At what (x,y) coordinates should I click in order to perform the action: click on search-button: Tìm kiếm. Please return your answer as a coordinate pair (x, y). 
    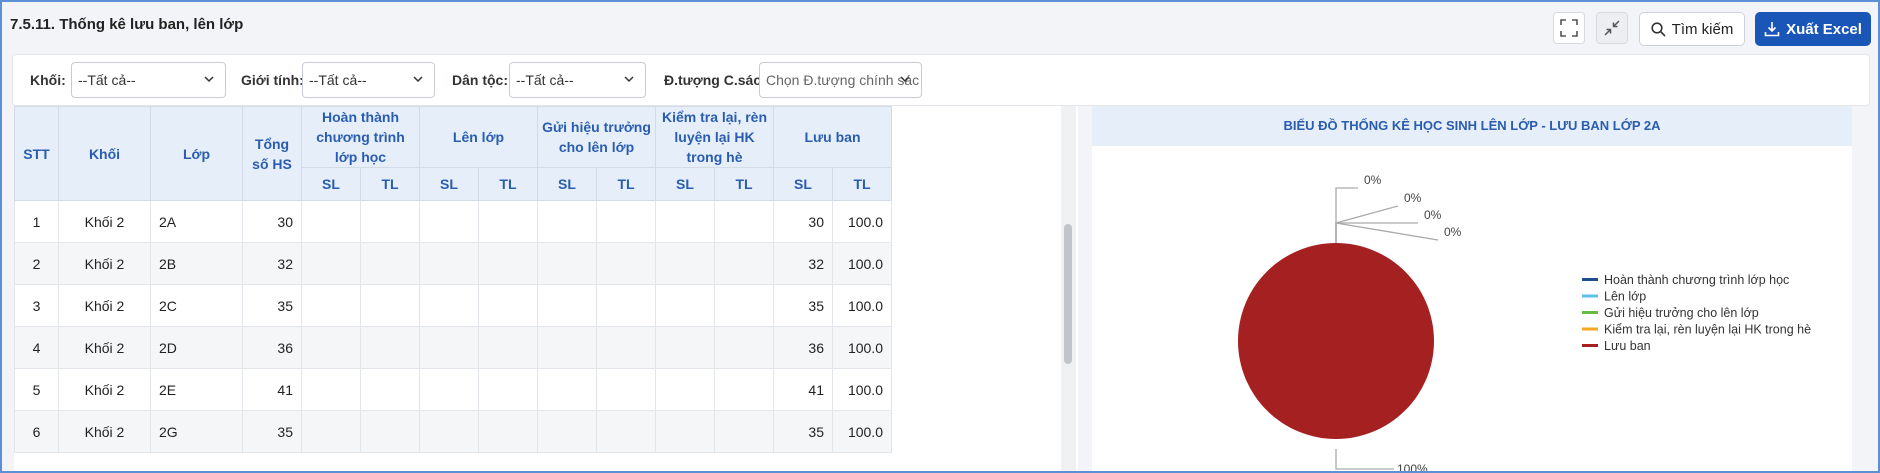
    Looking at the image, I should click on (1692, 29).